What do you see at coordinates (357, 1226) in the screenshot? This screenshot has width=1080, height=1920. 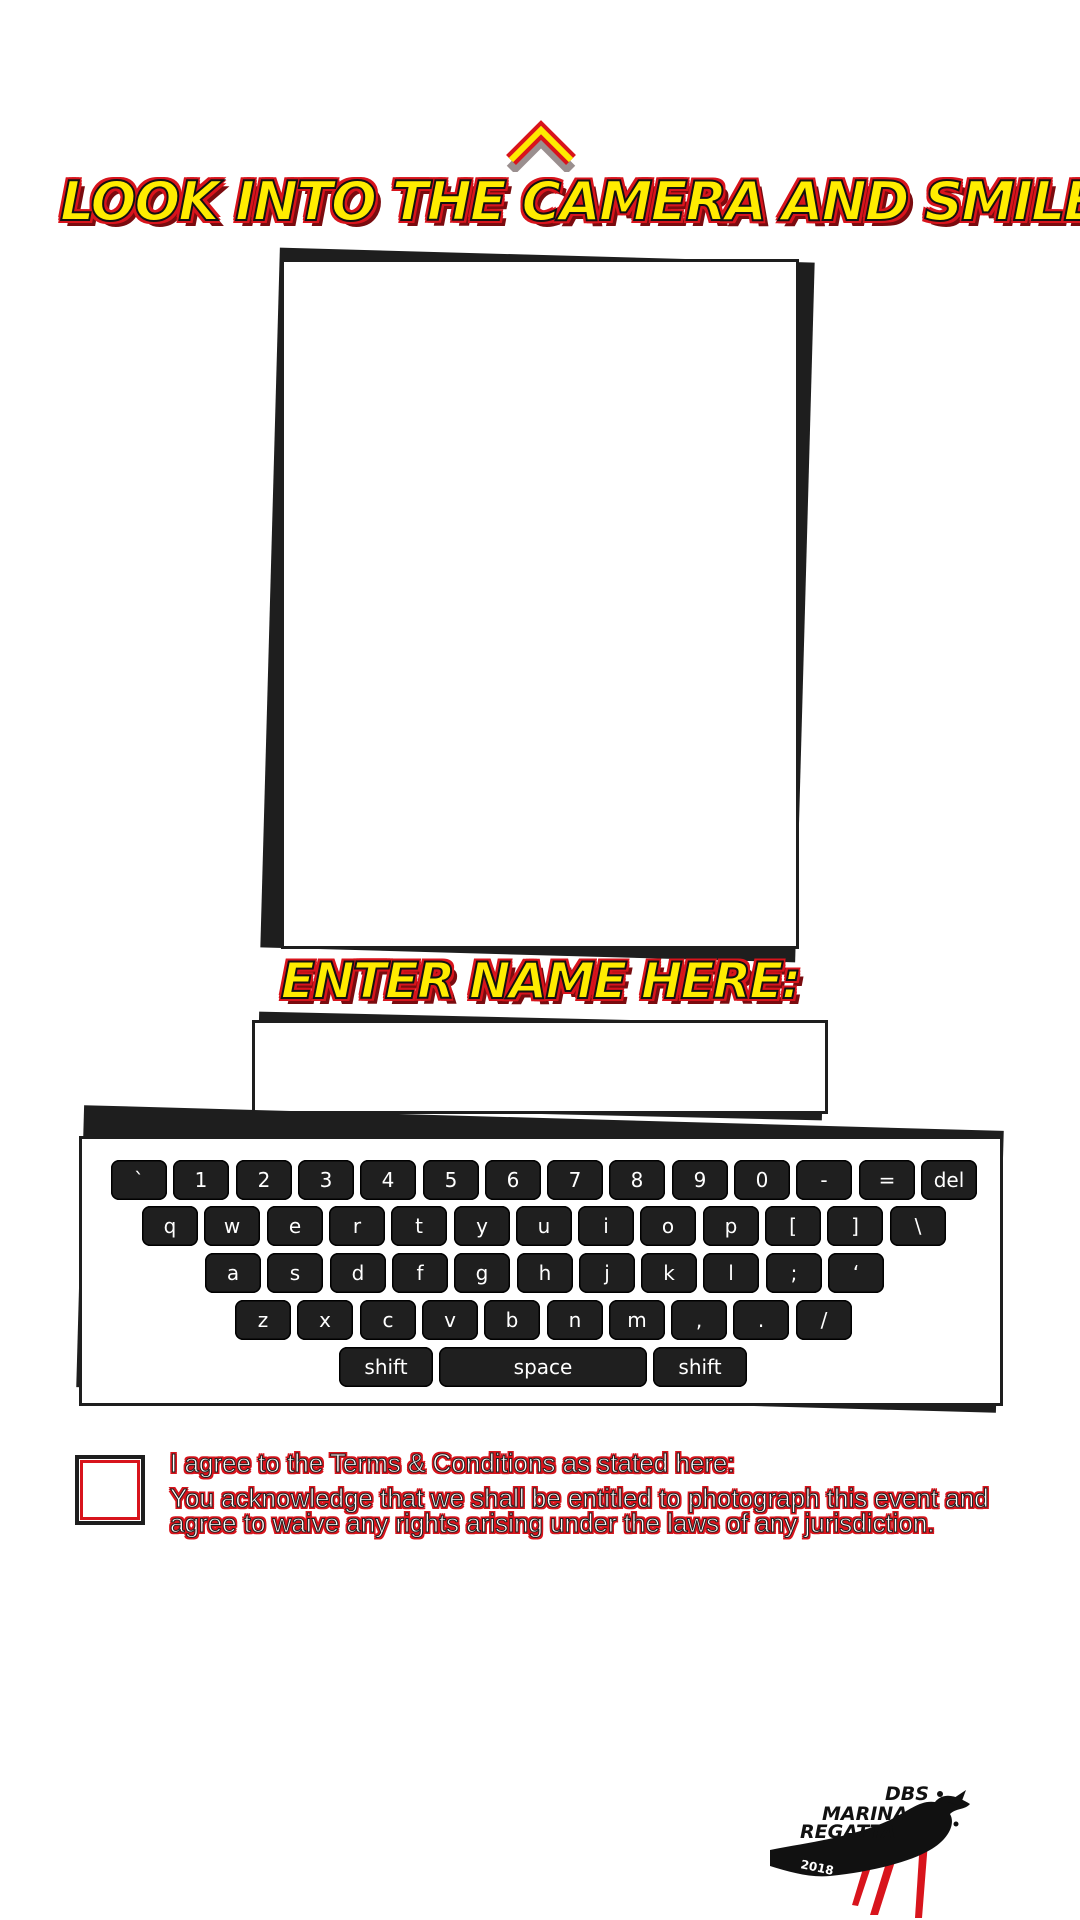 I see `key-r: r` at bounding box center [357, 1226].